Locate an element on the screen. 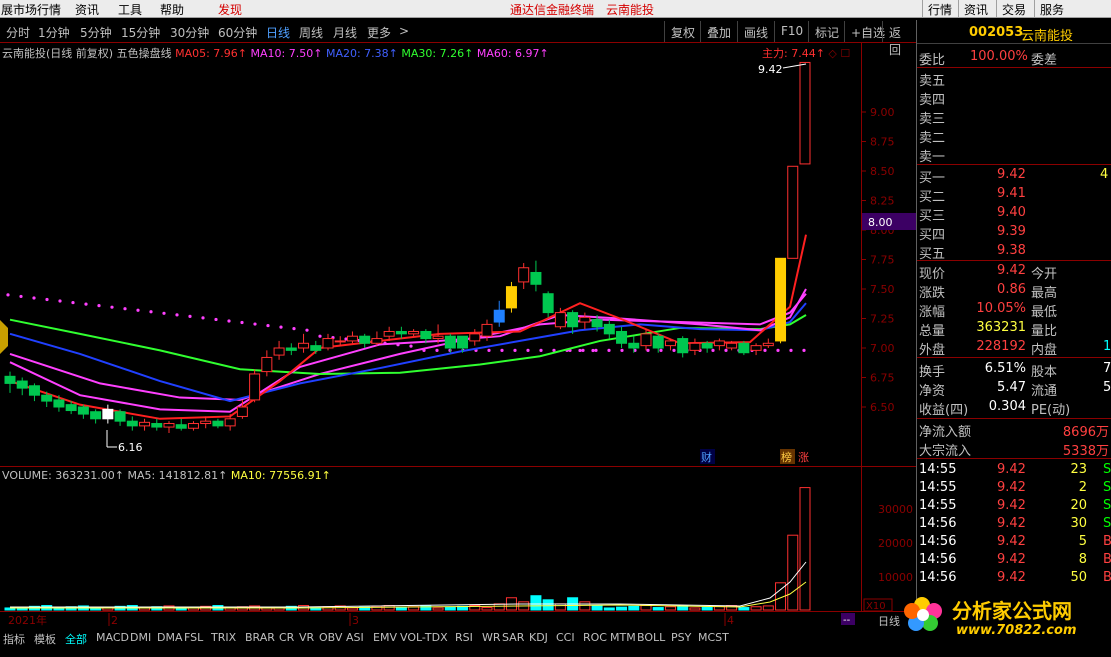 This screenshot has height=657, width=1111. menu-news: 资讯 is located at coordinates (87, 9).